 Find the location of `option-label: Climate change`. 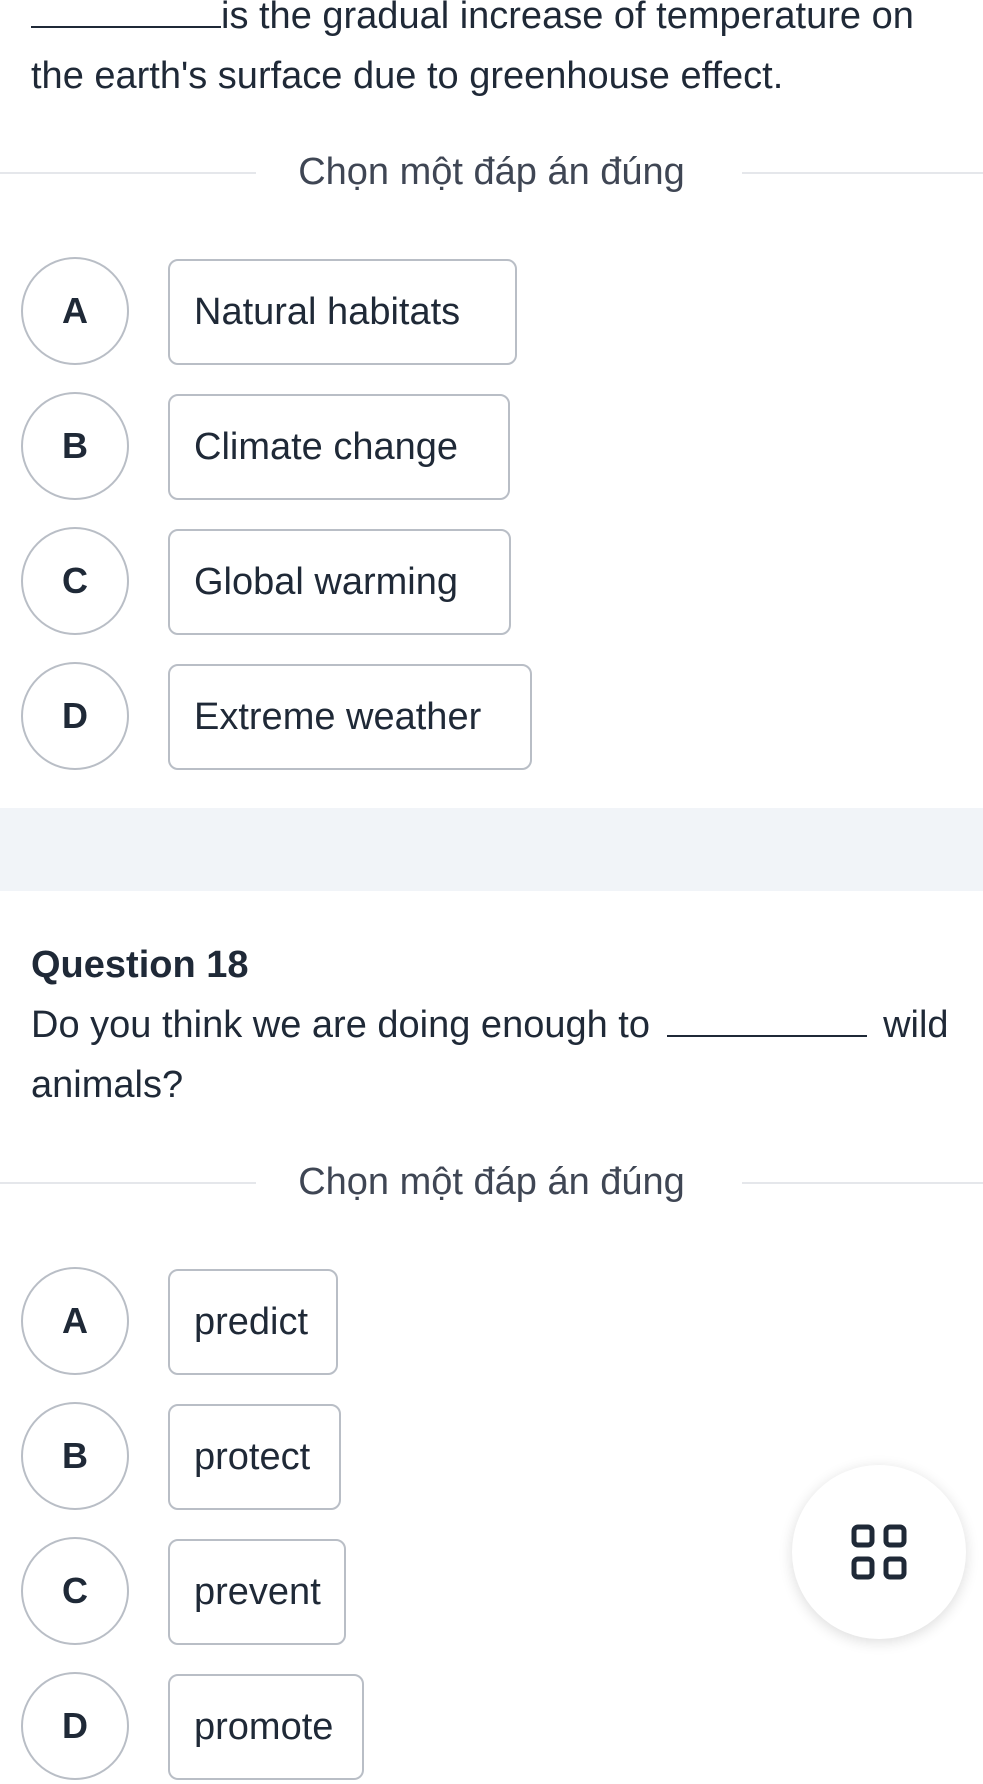

option-label: Climate change is located at coordinates (339, 447).